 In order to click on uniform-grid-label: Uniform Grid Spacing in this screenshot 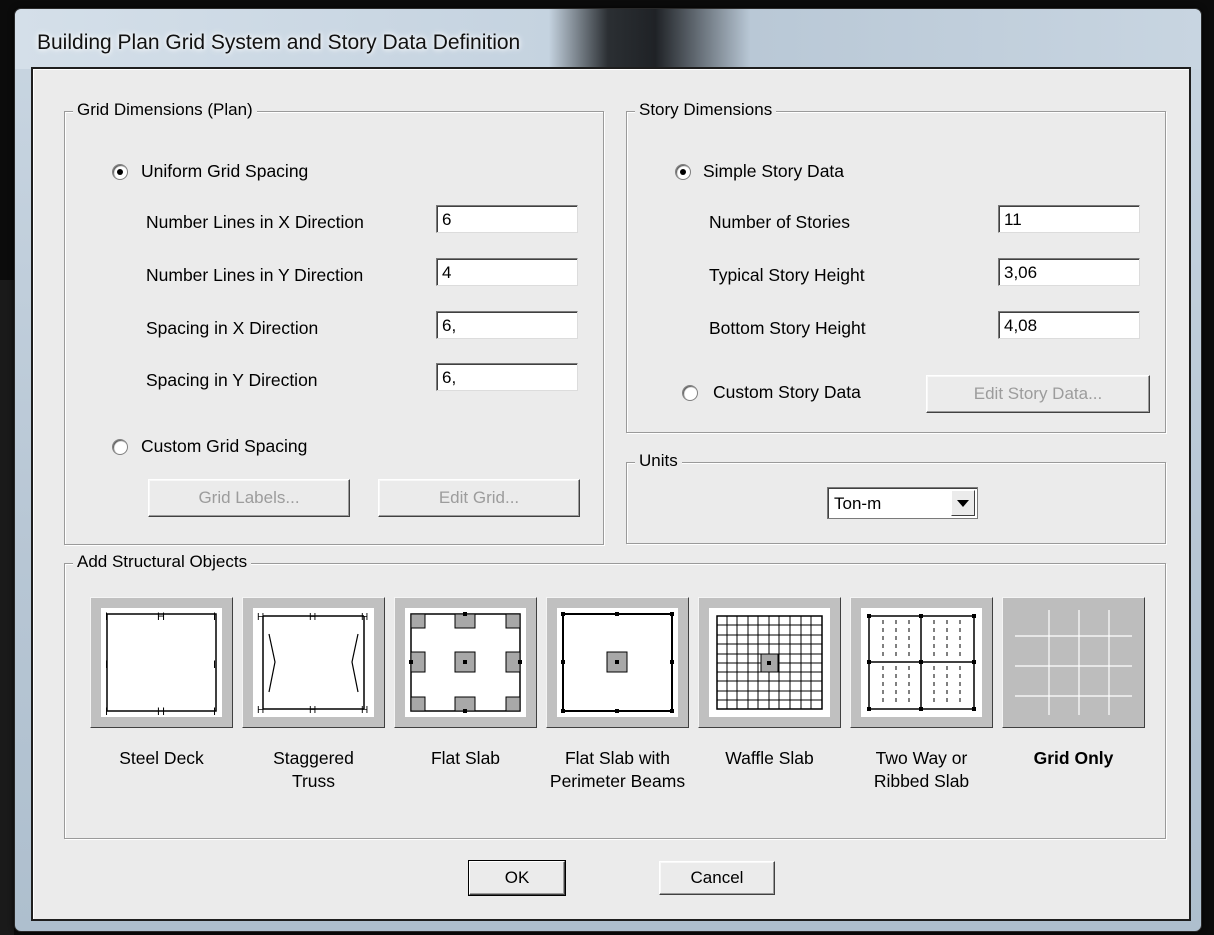, I will do `click(225, 171)`.